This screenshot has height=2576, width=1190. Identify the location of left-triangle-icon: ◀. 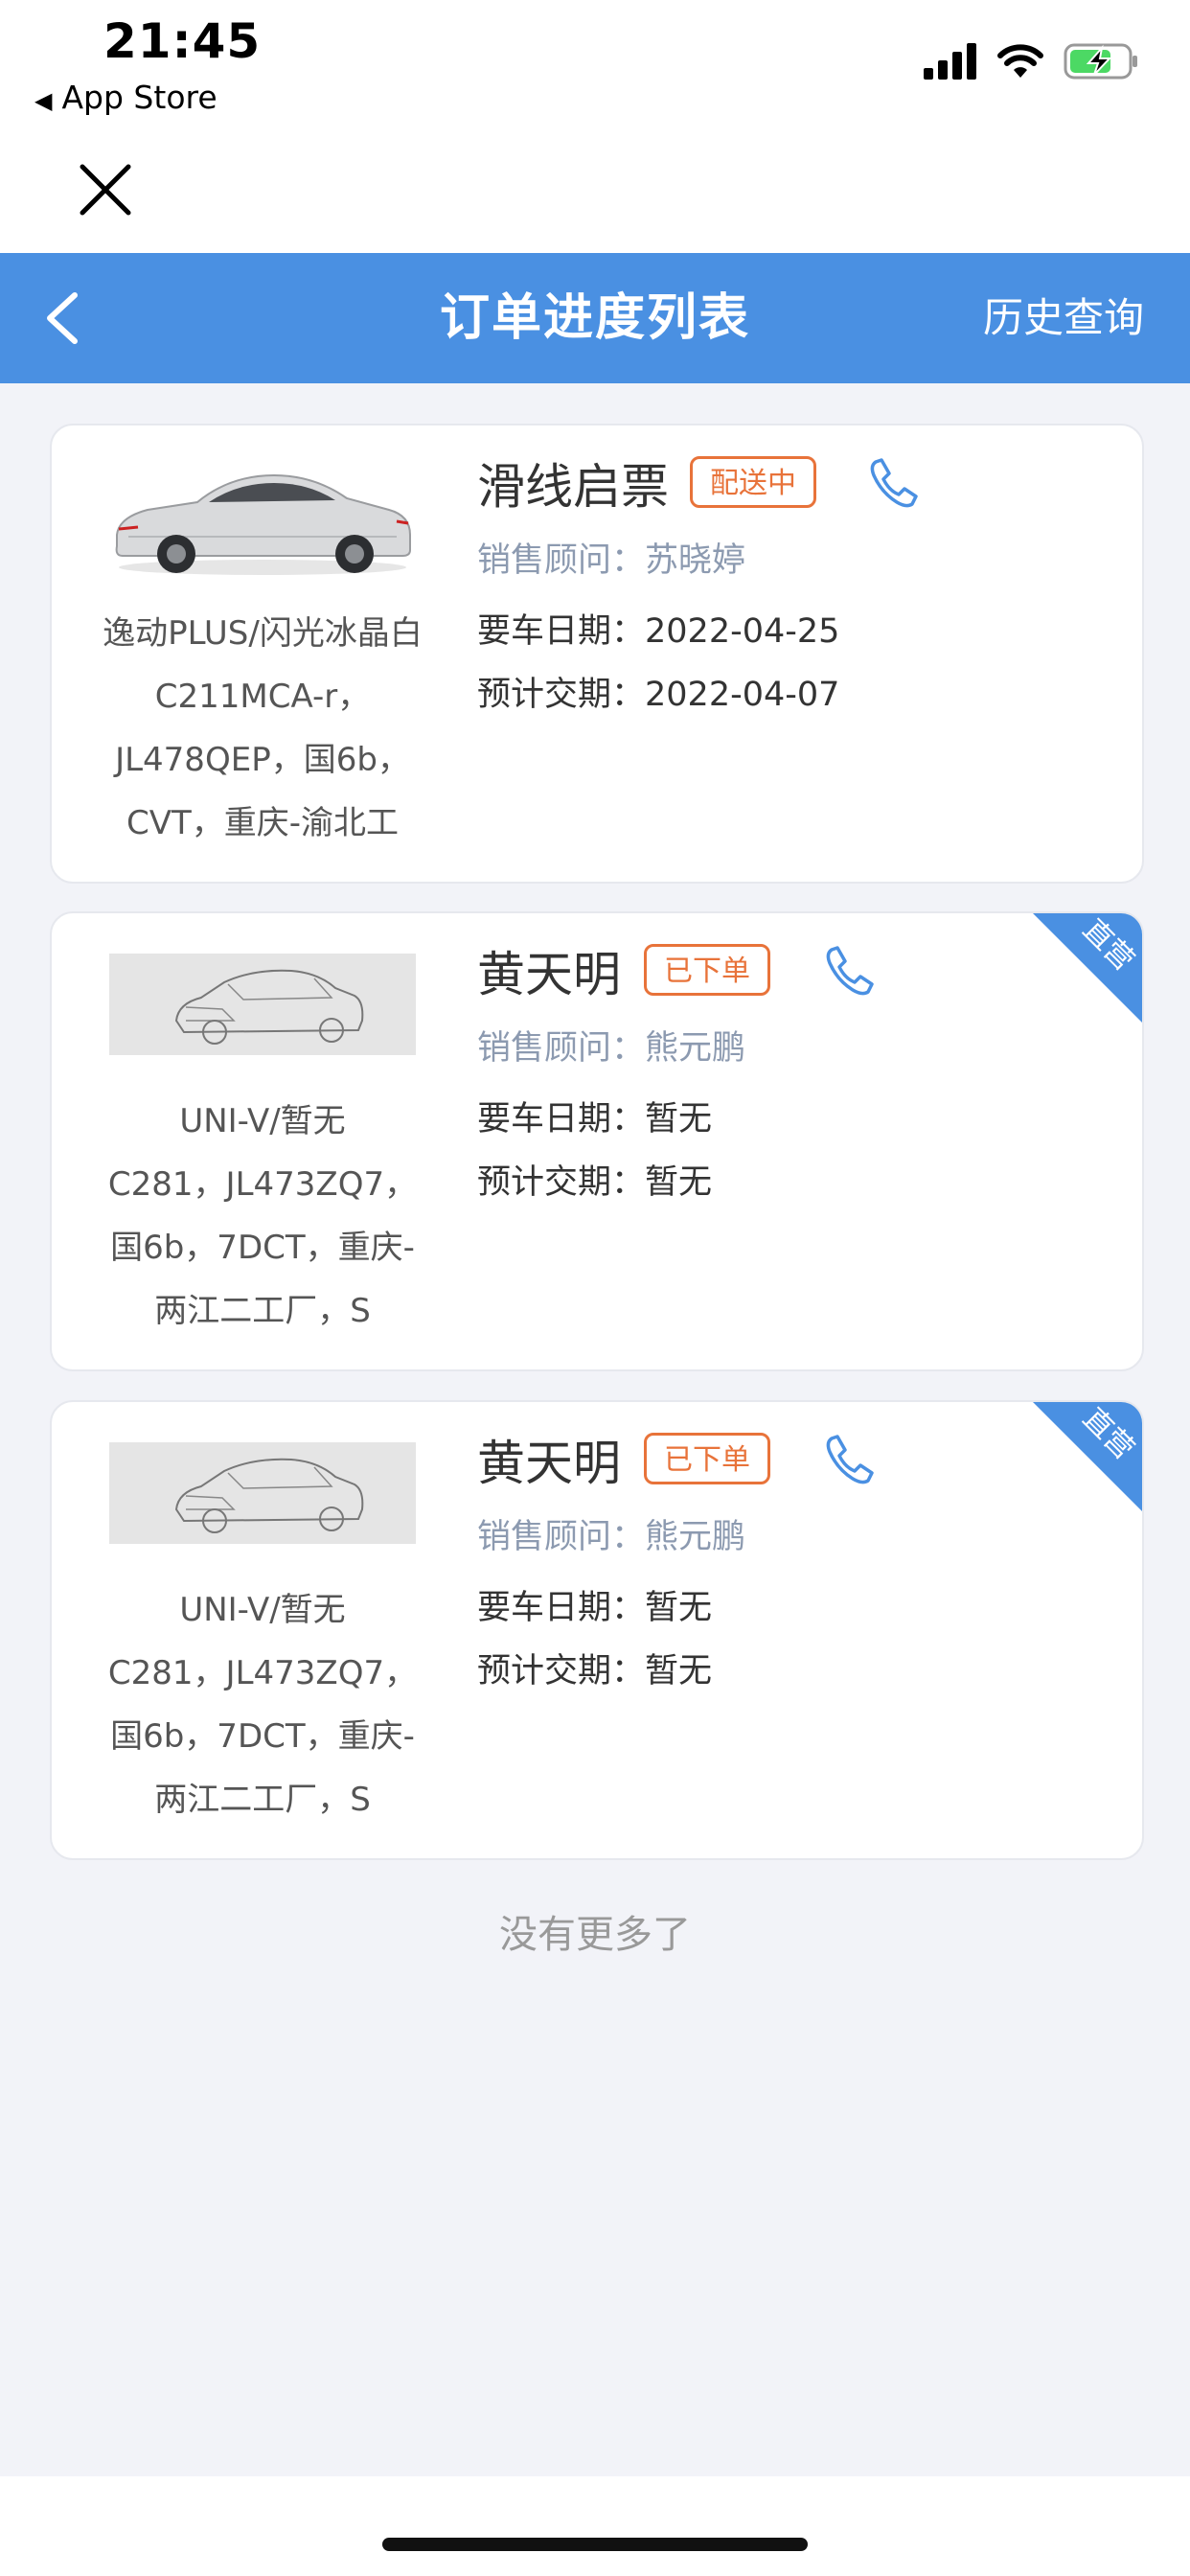
(44, 100).